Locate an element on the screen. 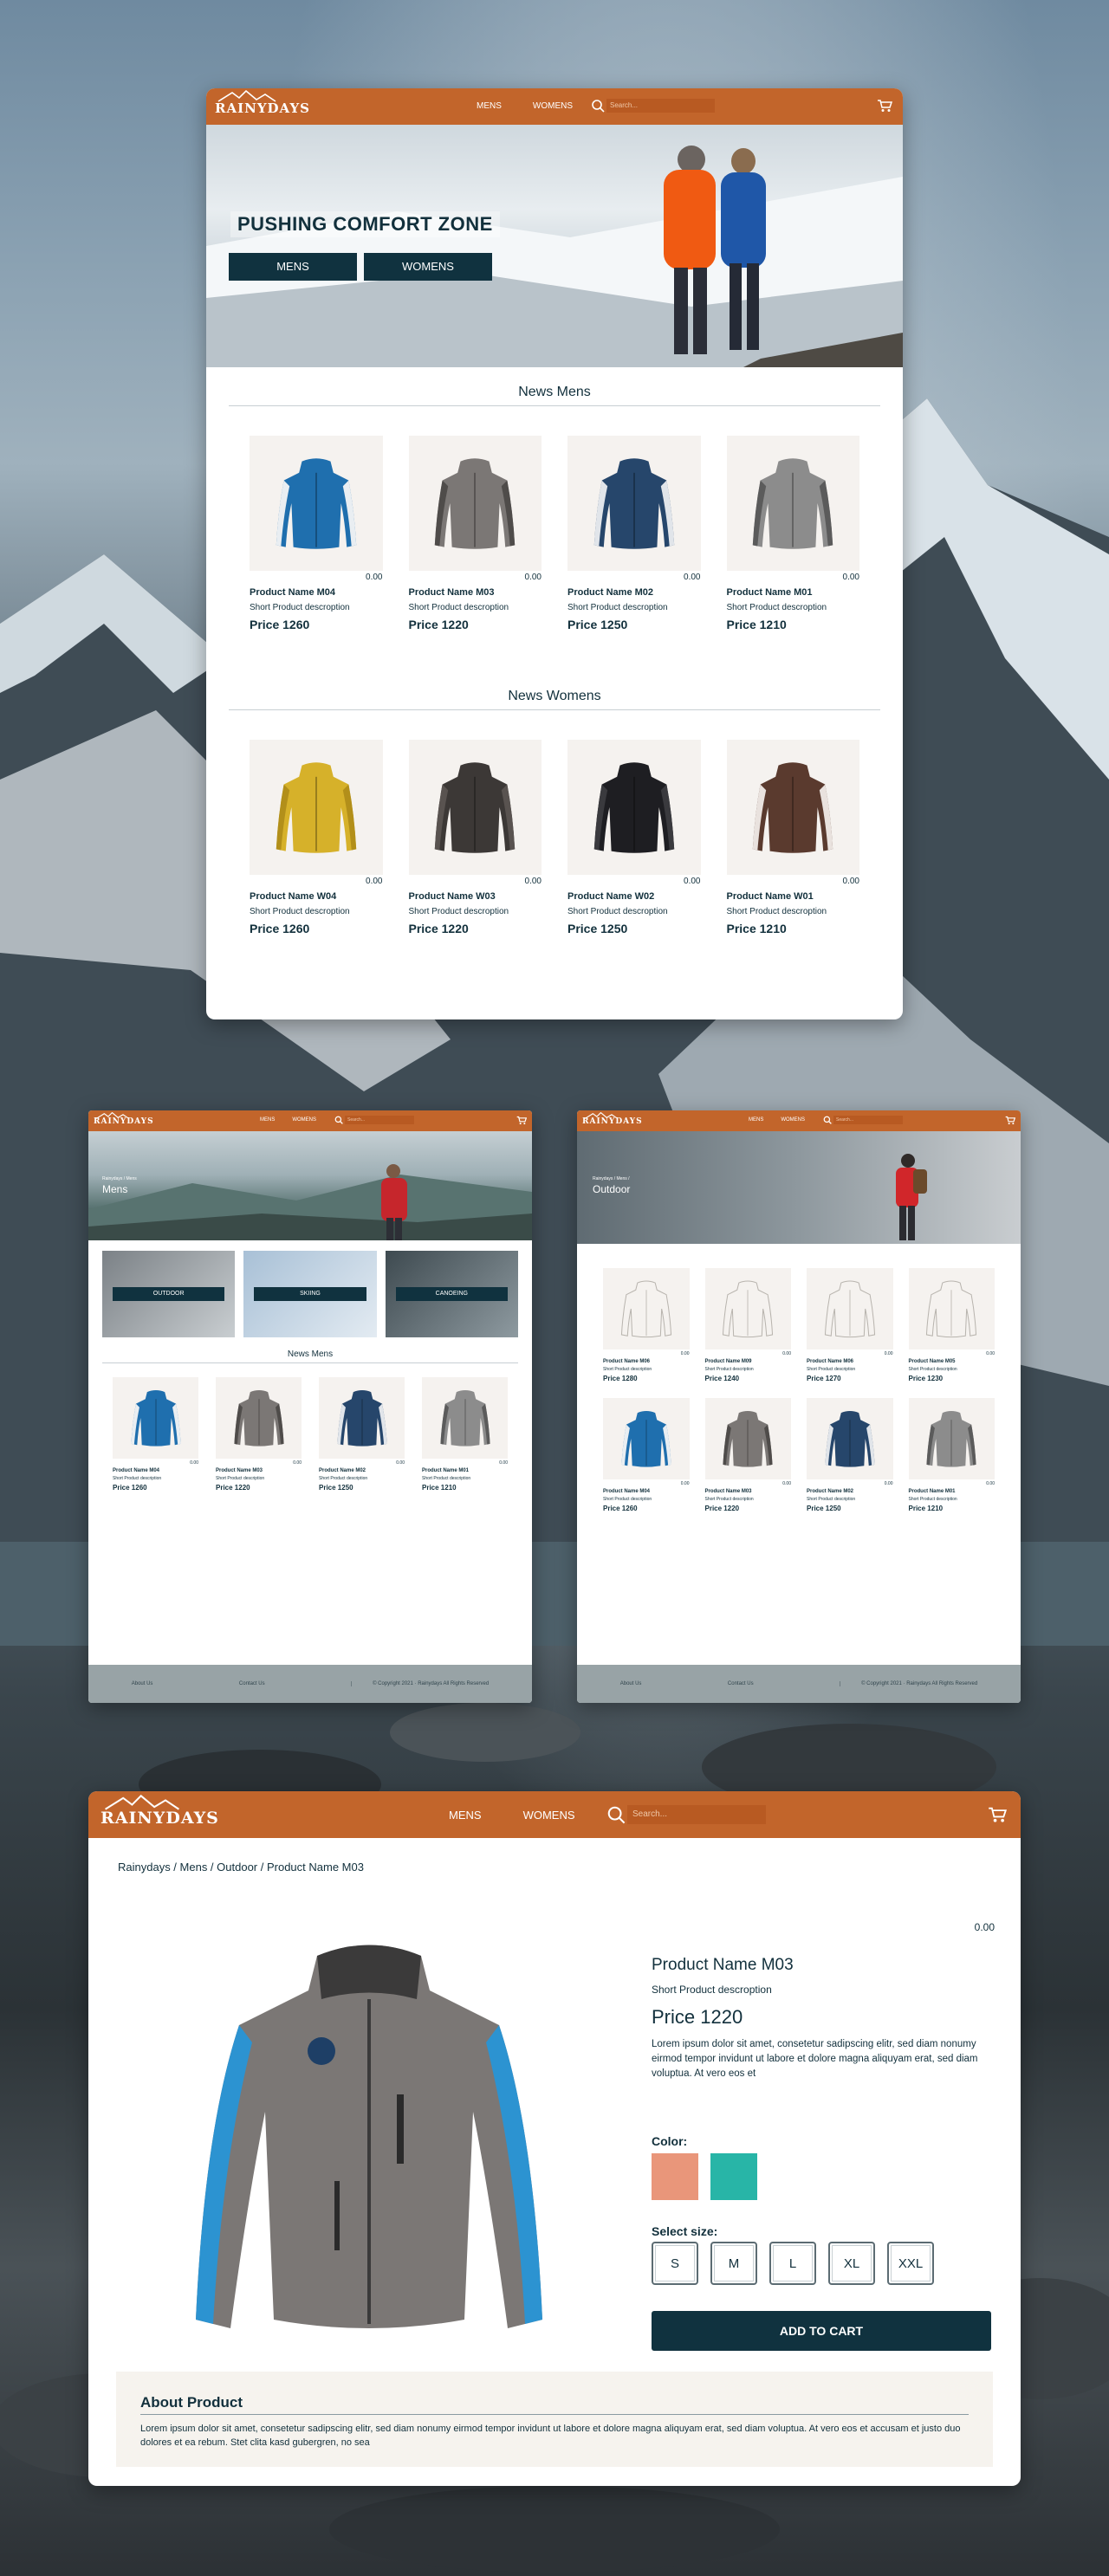  category-tile-canoeing: CANOEING is located at coordinates (451, 1294).